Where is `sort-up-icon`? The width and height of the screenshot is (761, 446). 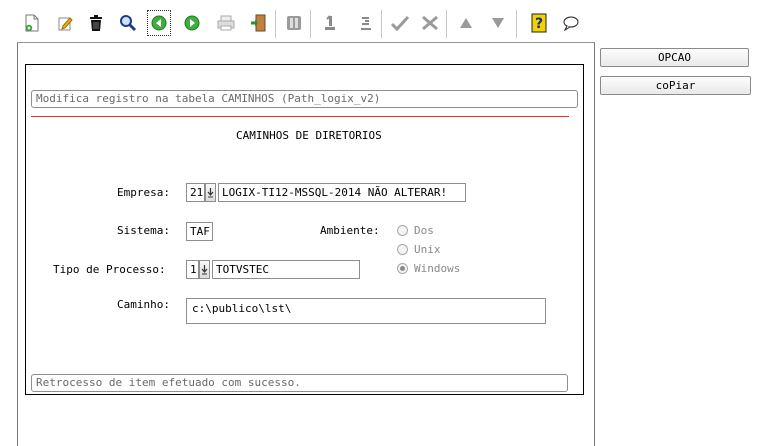 sort-up-icon is located at coordinates (466, 23).